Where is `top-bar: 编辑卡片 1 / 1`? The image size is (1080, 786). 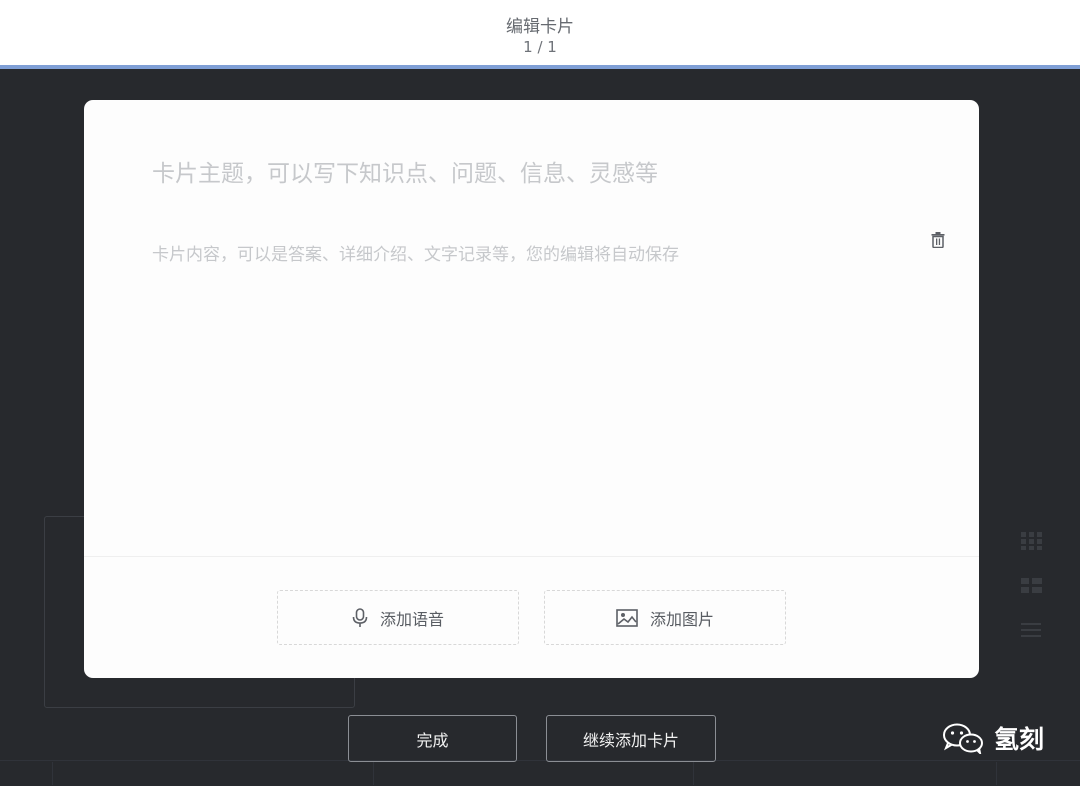
top-bar: 编辑卡片 1 / 1 is located at coordinates (540, 32).